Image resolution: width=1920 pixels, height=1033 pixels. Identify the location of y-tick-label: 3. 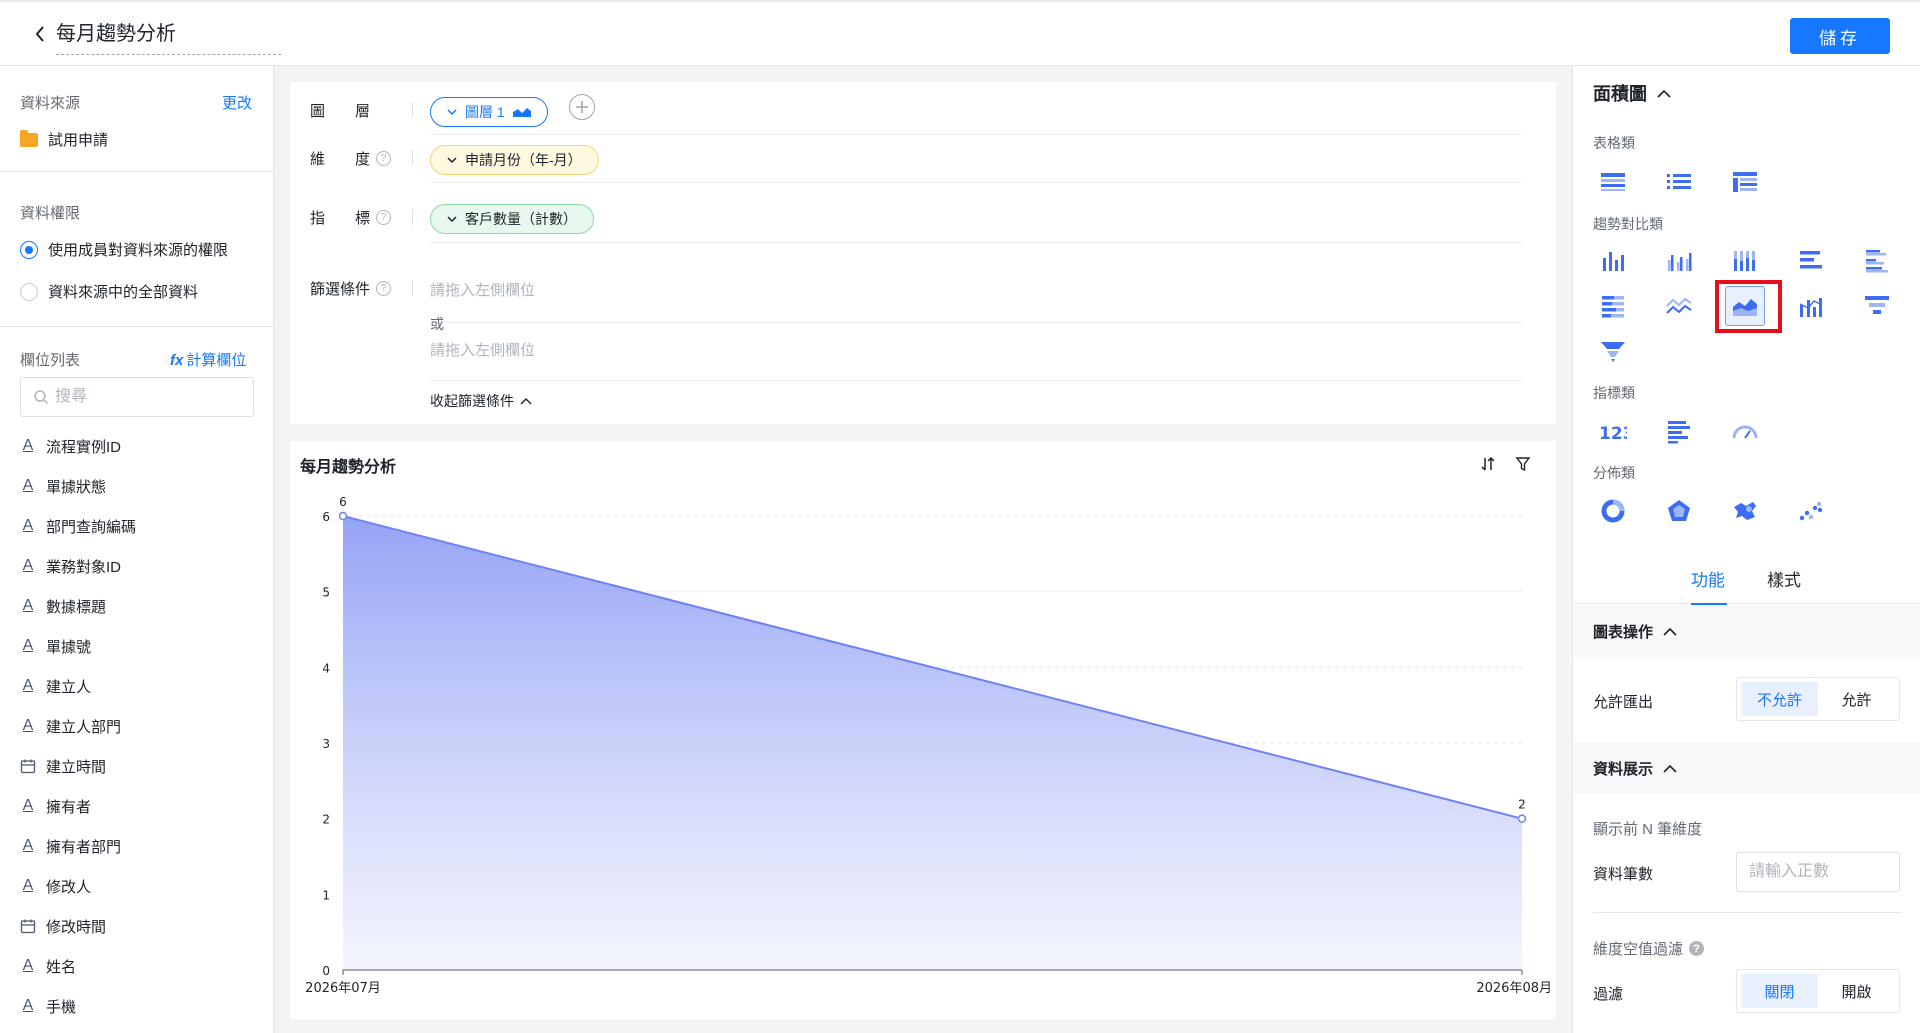
(326, 744).